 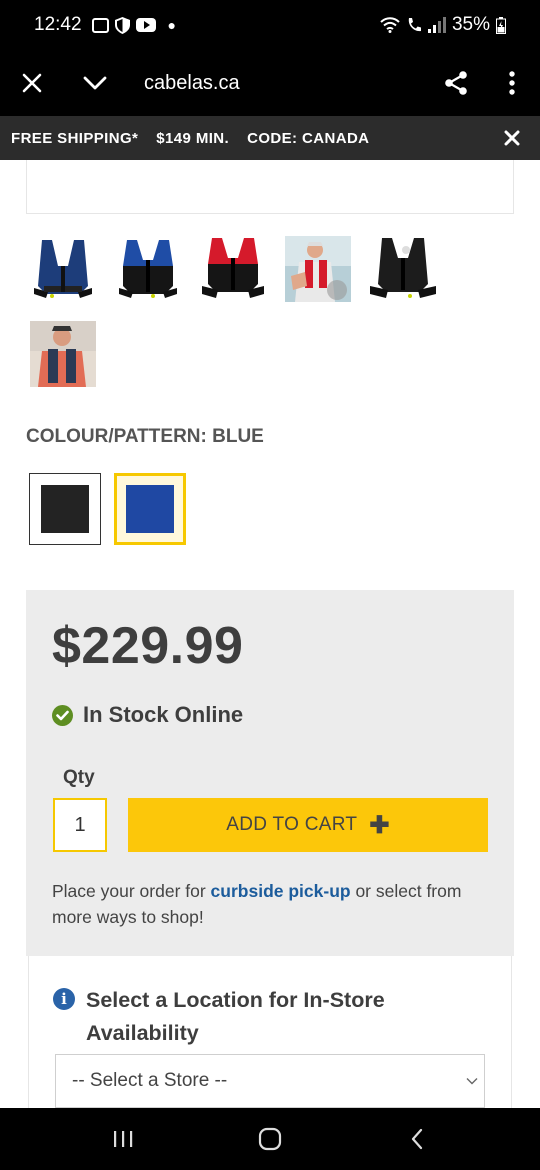 I want to click on life-vest-black-image, so click(x=403, y=268).